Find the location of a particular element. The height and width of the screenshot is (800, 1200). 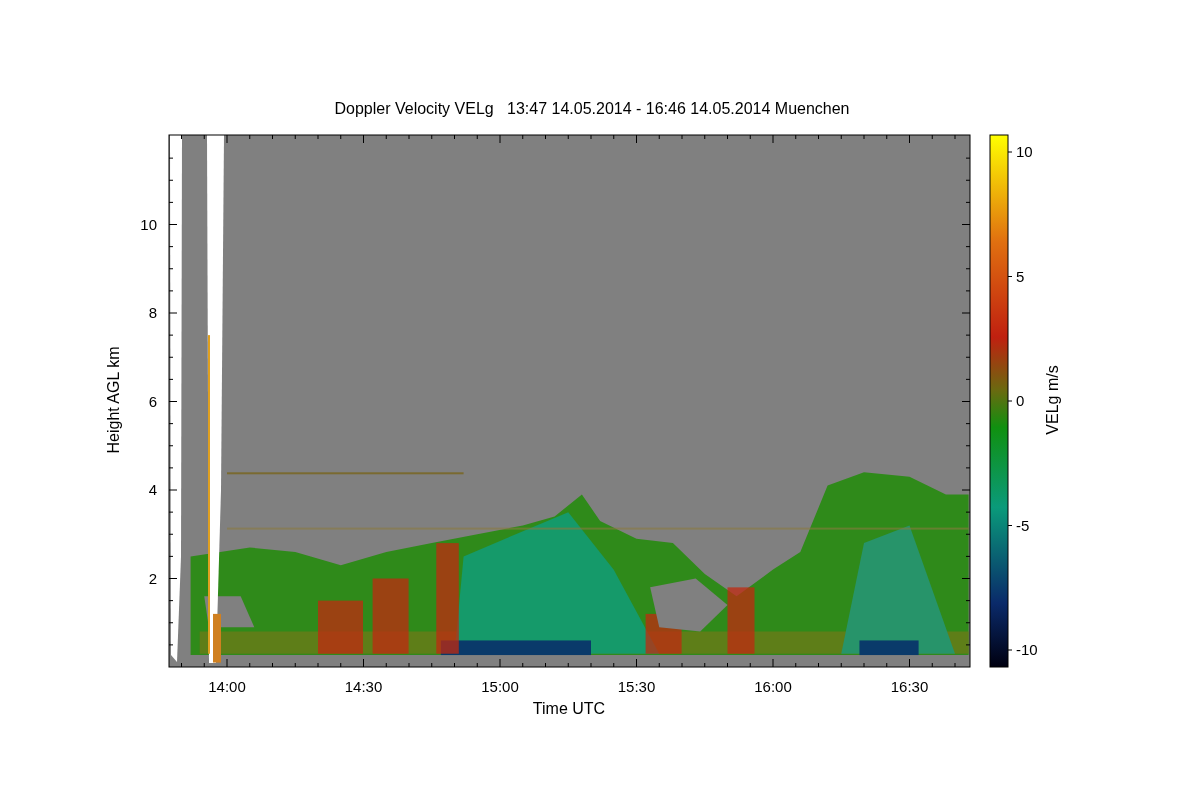

colorbar-tick-label: 0 is located at coordinates (1020, 400).